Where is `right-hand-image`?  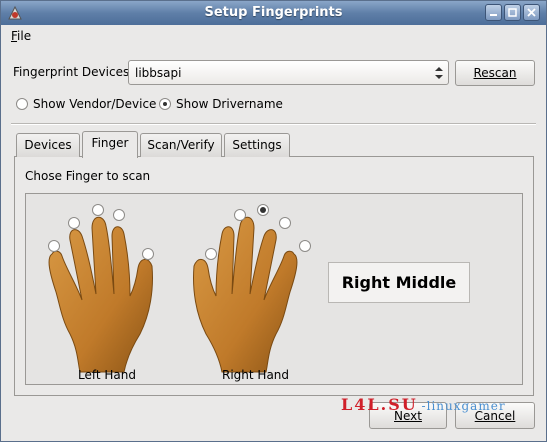 right-hand-image is located at coordinates (245, 294).